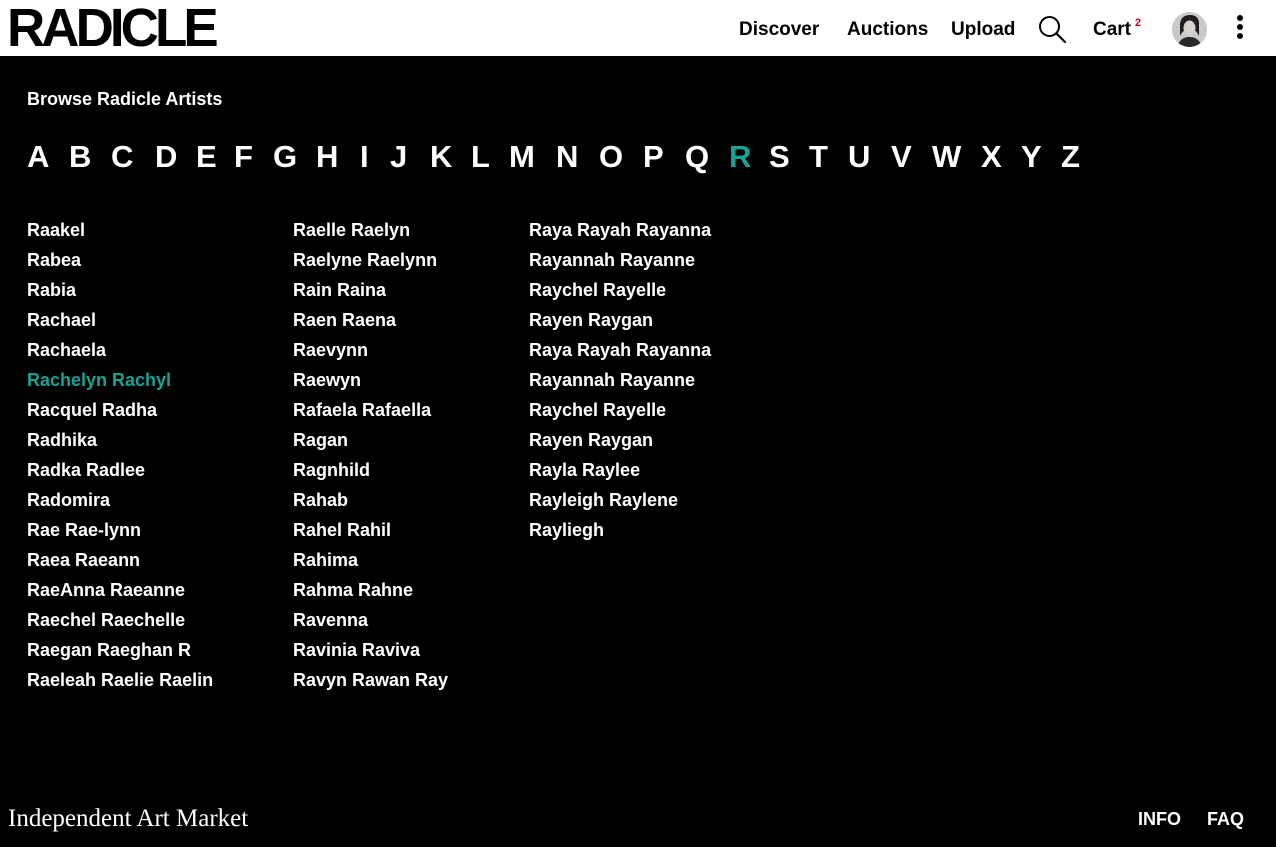  Describe the element at coordinates (779, 157) in the screenshot. I see `letter-s: S` at that location.